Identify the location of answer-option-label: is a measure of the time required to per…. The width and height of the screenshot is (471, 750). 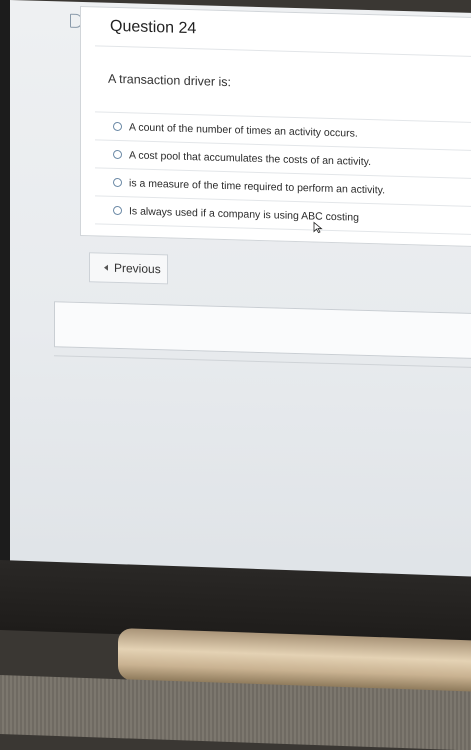
(257, 186).